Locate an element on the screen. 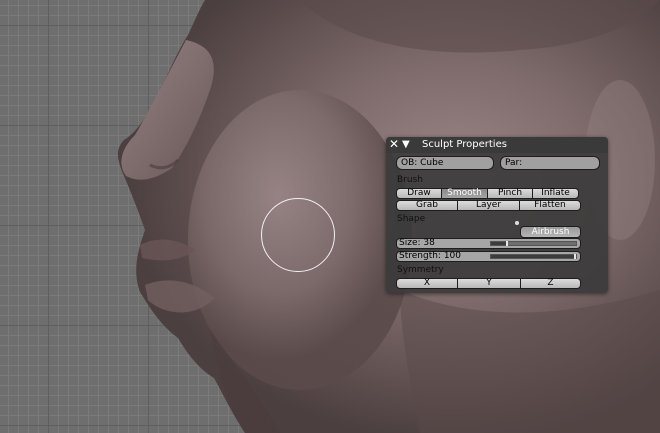  panel-title: Sculpt Properties is located at coordinates (464, 144).